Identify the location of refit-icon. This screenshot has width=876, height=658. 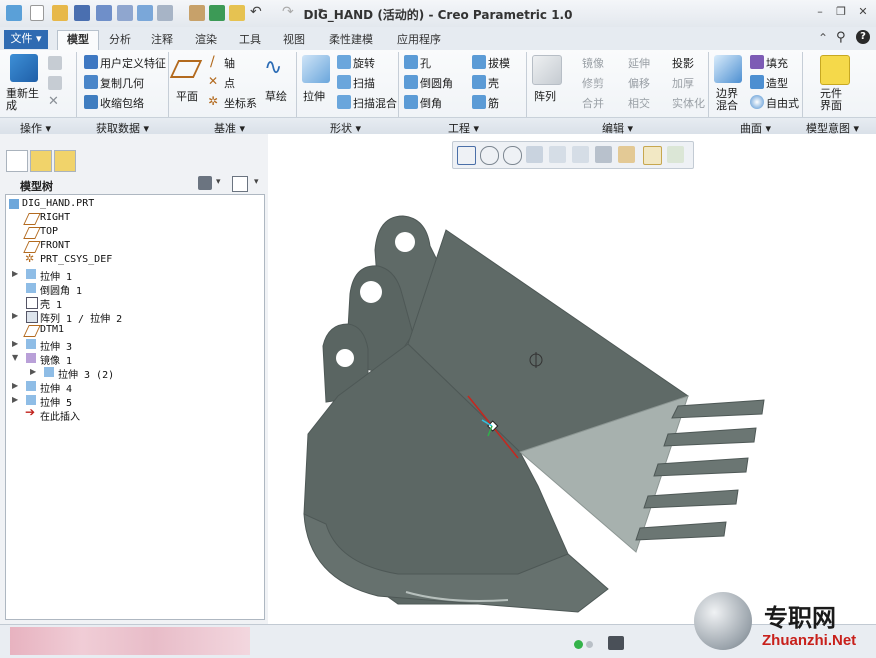
(466, 155).